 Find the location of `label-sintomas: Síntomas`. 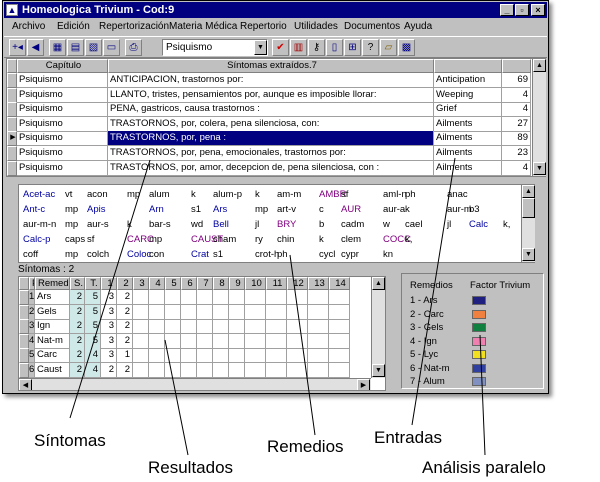

label-sintomas: Síntomas is located at coordinates (70, 440).